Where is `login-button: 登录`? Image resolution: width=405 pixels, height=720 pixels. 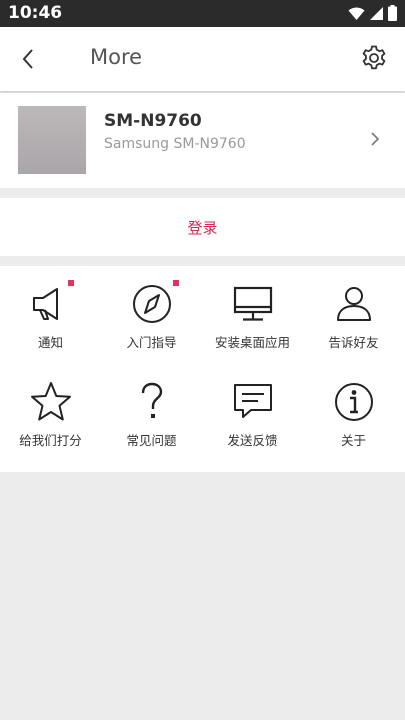
login-button: 登录 is located at coordinates (202, 227).